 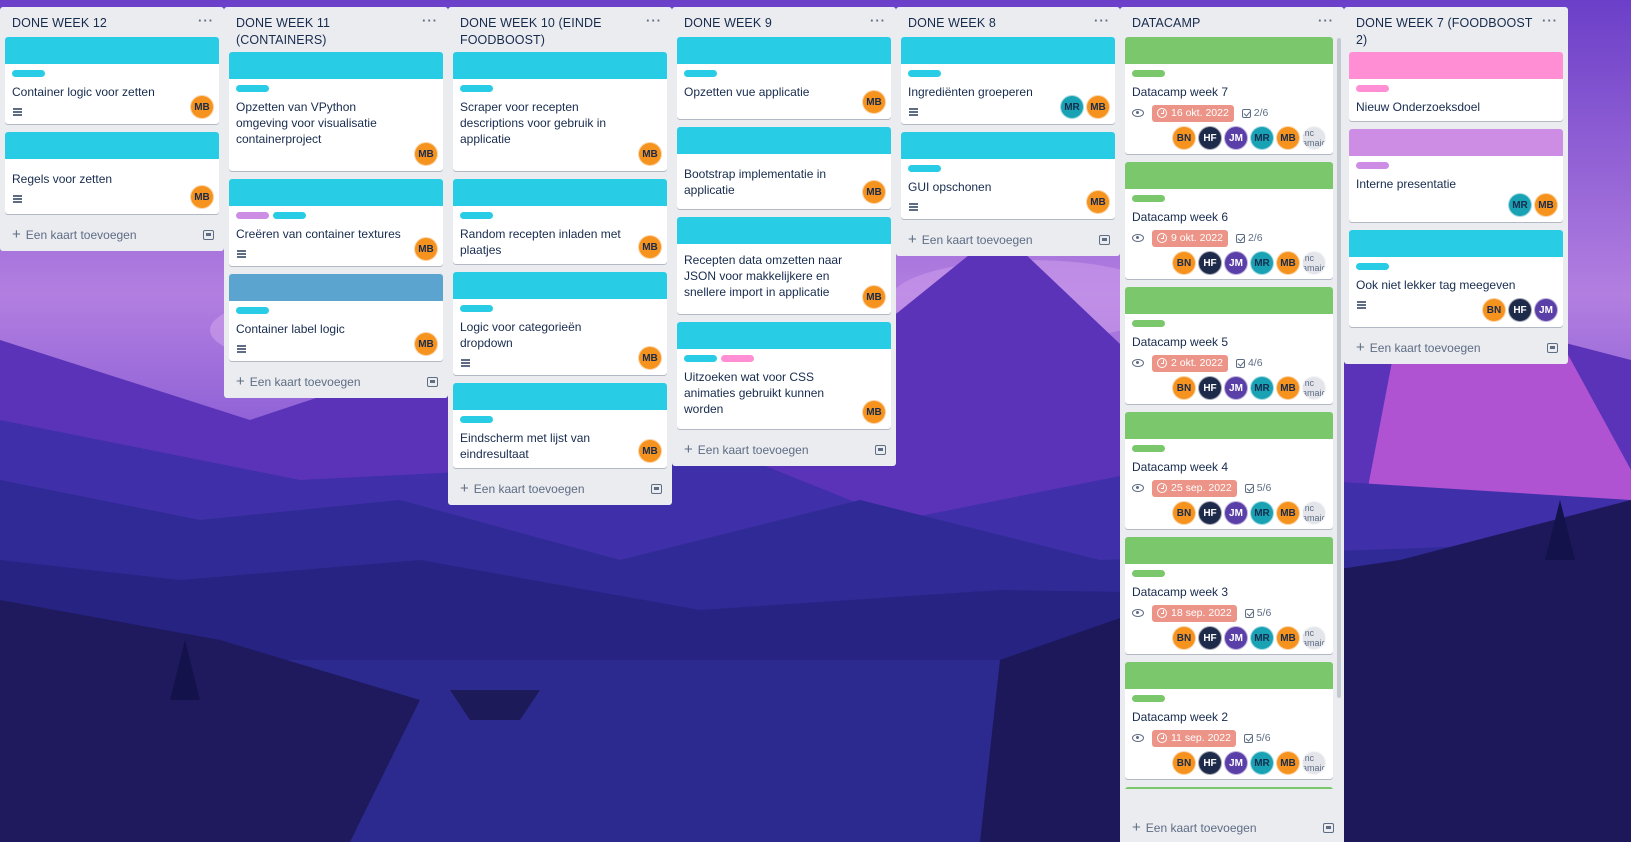 I want to click on card: Nieuw Onderzoeksdoel, so click(x=1456, y=86).